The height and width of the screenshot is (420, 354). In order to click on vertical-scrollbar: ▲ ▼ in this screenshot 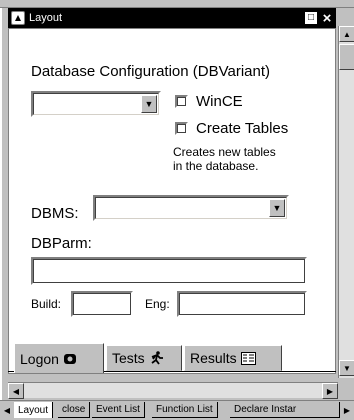, I will do `click(346, 202)`.